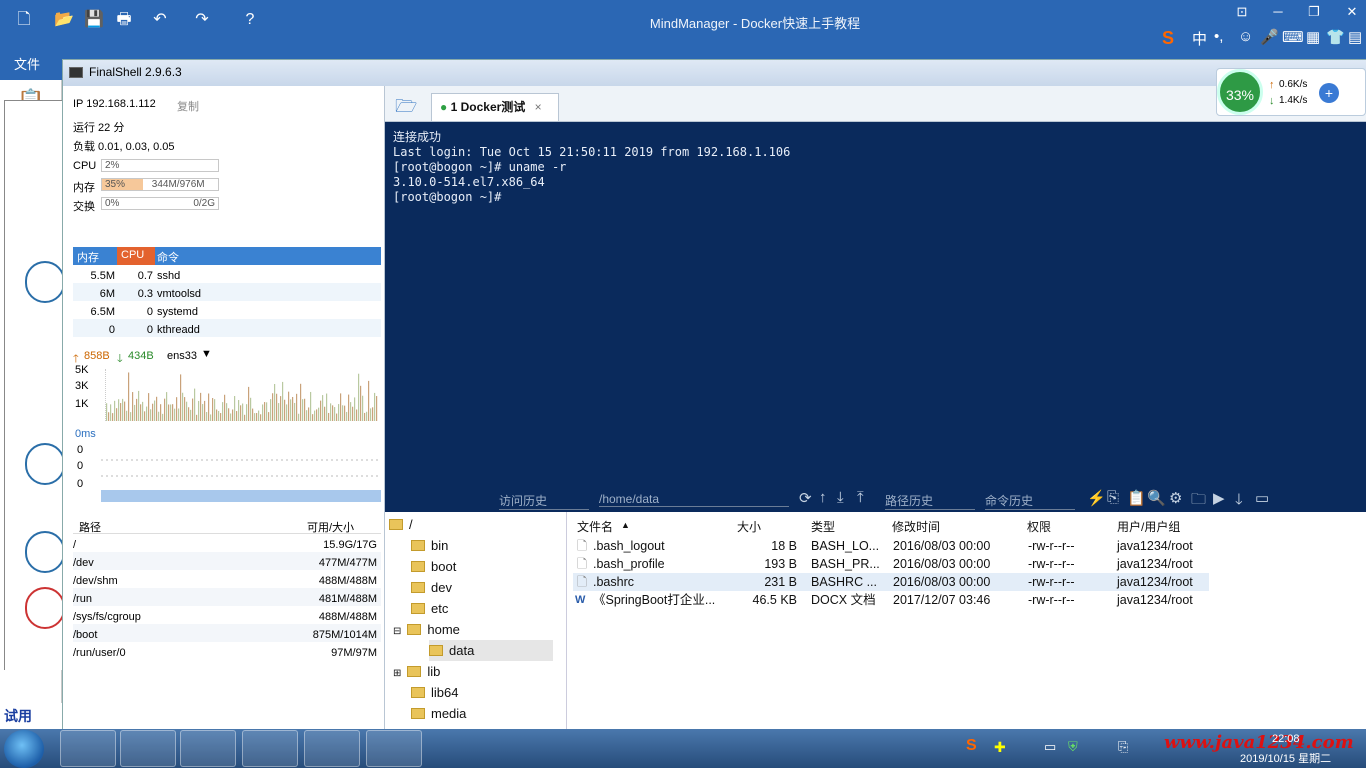  Describe the element at coordinates (1245, 36) in the screenshot. I see `emoji-icon: ☺` at that location.